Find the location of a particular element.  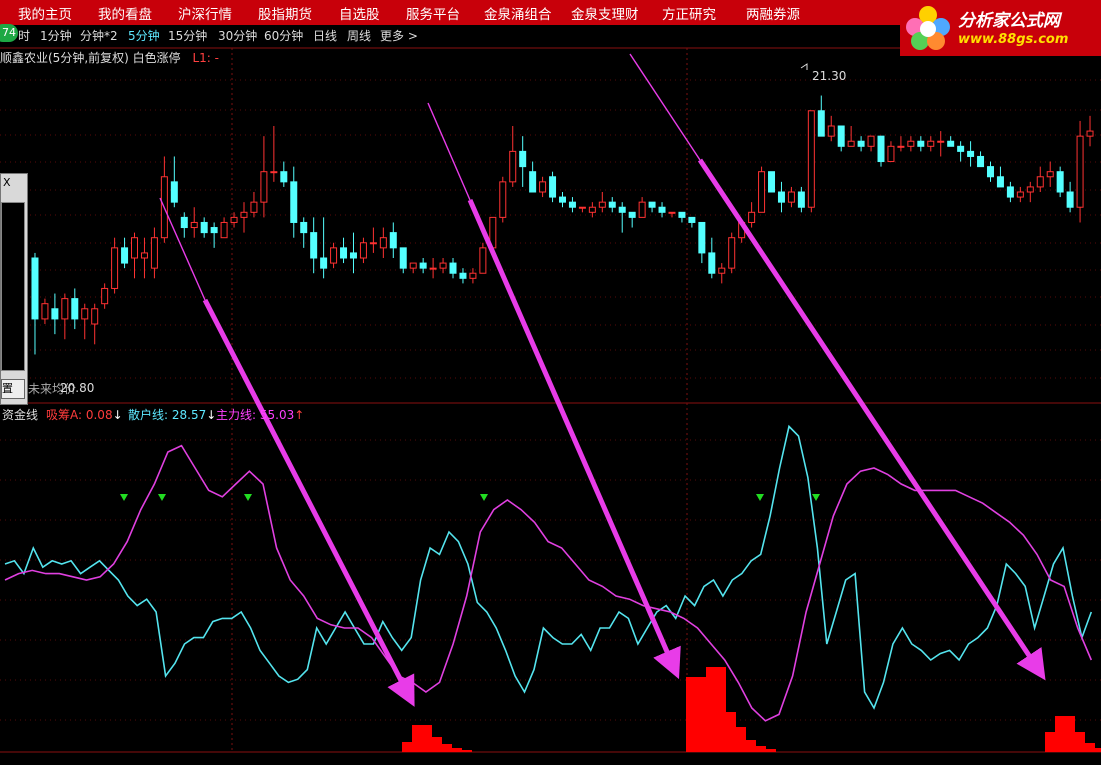

legend-main-arrow: ↑ is located at coordinates (299, 415).